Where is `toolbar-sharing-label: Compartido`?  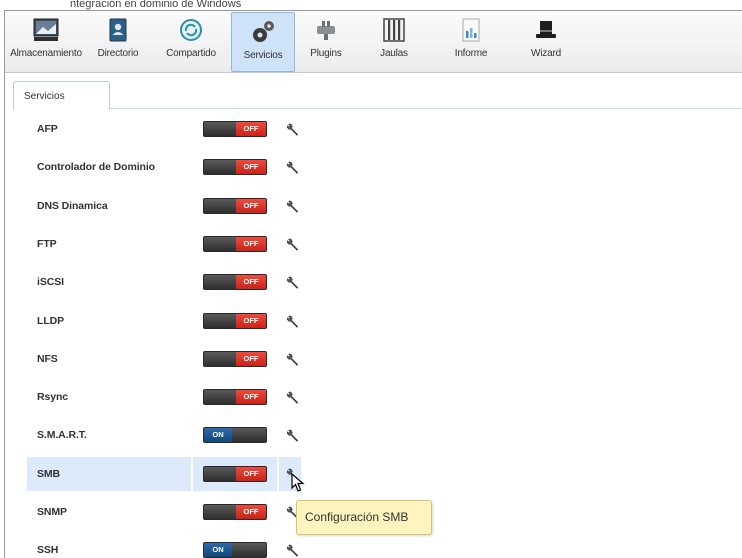
toolbar-sharing-label: Compartido is located at coordinates (191, 53).